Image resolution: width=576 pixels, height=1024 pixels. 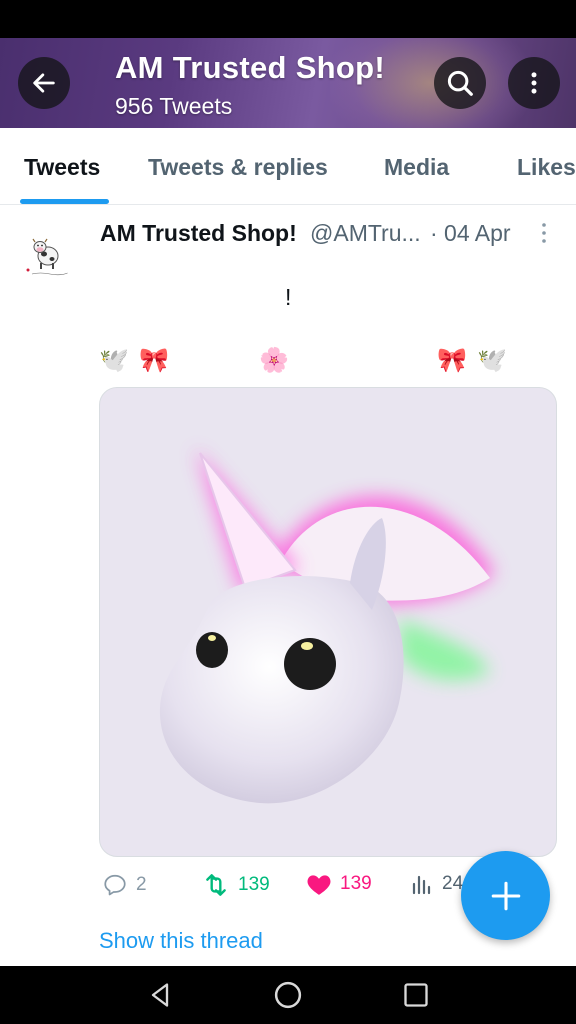 What do you see at coordinates (141, 884) in the screenshot?
I see `reply-count: 2` at bounding box center [141, 884].